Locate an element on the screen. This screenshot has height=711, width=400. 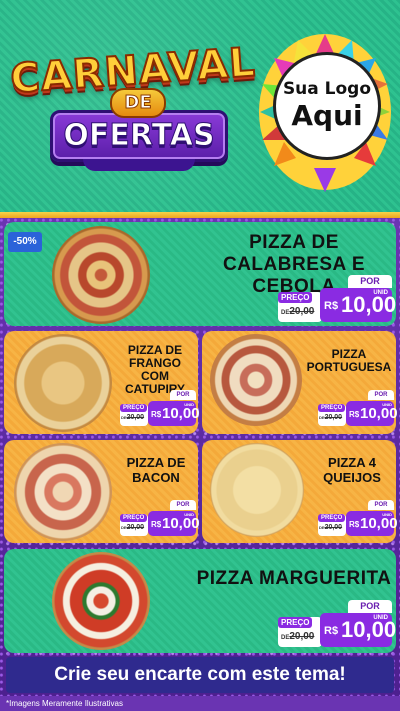
product-name-4-queijos: PIZZA 4 QUEIJOS is located at coordinates (352, 470).